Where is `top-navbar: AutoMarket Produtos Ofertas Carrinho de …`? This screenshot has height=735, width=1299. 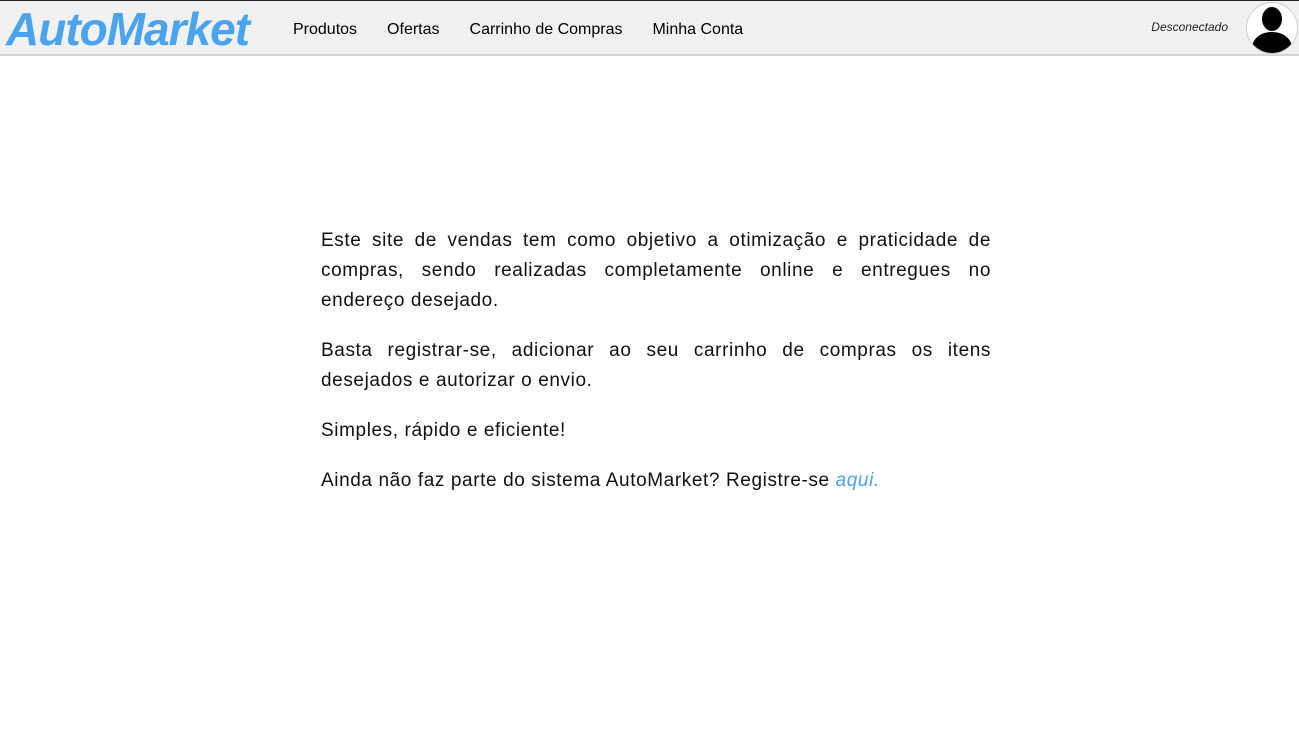 top-navbar: AutoMarket Produtos Ofertas Carrinho de … is located at coordinates (649, 28).